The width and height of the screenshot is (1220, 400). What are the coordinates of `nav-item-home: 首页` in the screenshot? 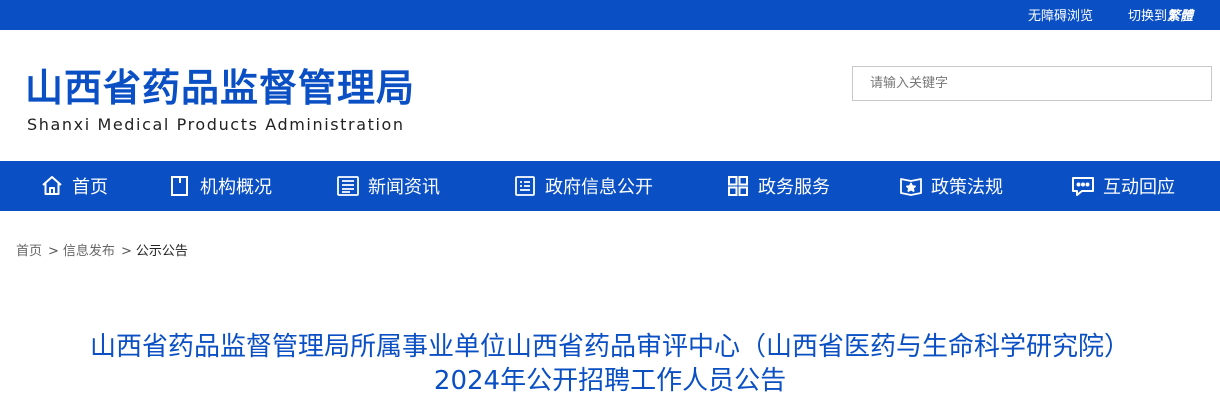 It's located at (74, 186).